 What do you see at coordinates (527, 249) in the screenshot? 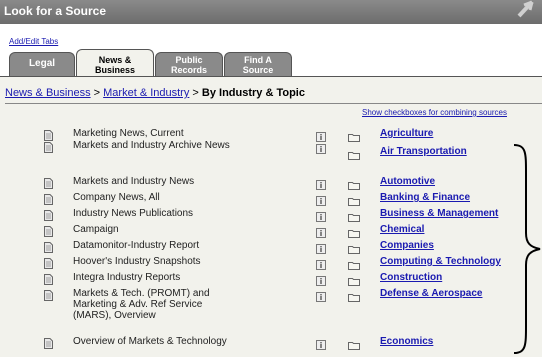
I see `brace-annotation-icon` at bounding box center [527, 249].